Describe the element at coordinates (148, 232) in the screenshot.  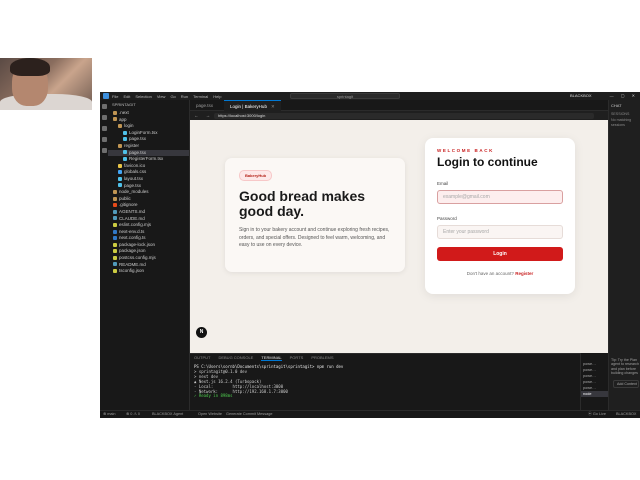
I see `tree-item: next-env.d.ts` at that location.